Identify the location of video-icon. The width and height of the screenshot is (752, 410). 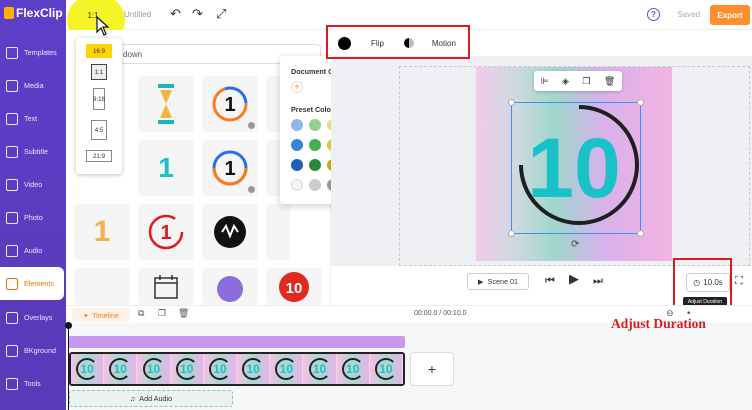
(12, 184).